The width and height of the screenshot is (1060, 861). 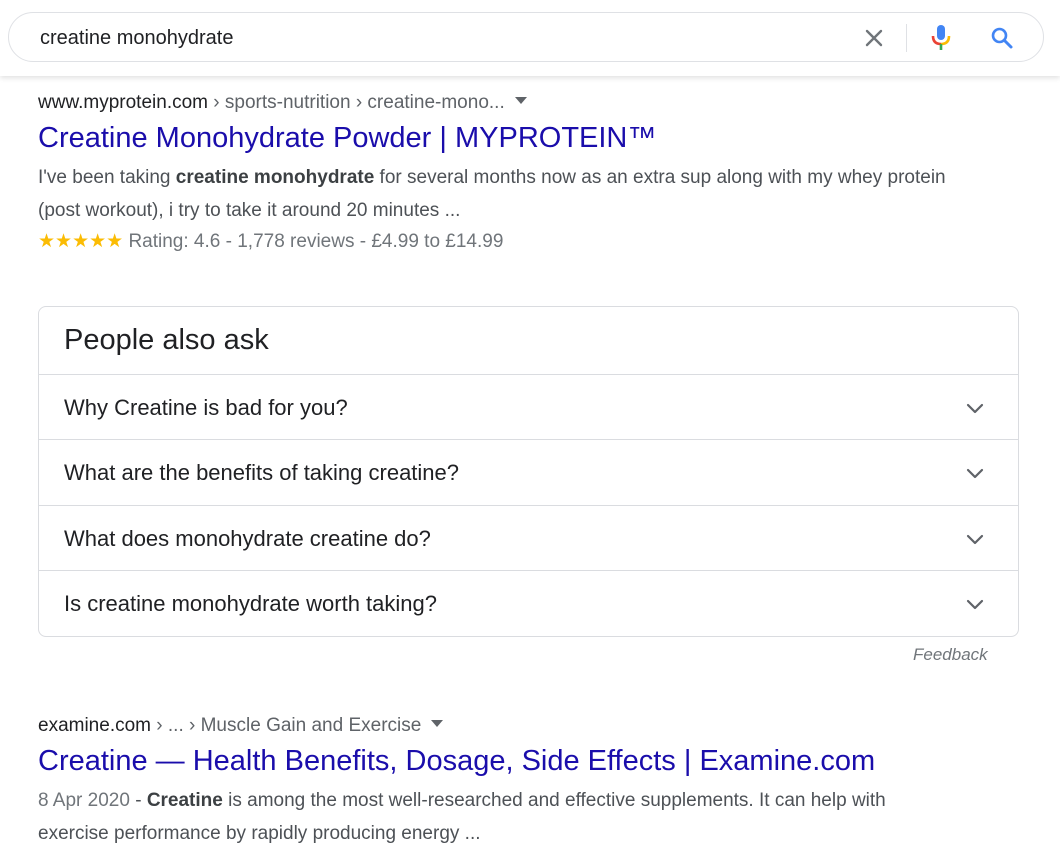 I want to click on result-title-link: Creatine Monohydrate Powder | MYPROTEIN™, so click(x=498, y=138).